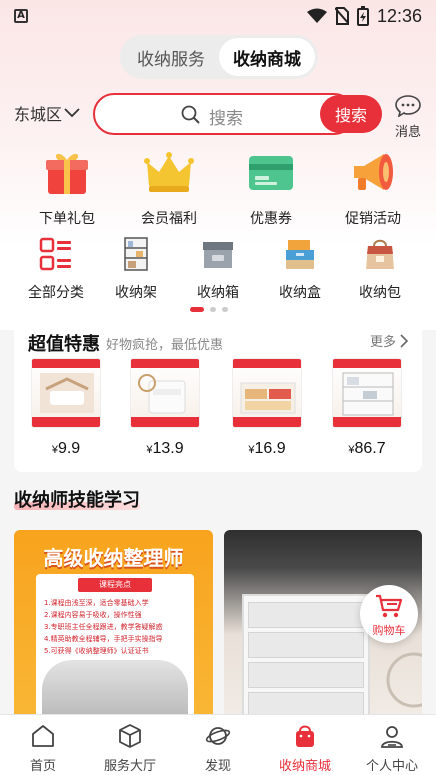  Describe the element at coordinates (306, 657) in the screenshot. I see `drawer-unit-photo` at that location.